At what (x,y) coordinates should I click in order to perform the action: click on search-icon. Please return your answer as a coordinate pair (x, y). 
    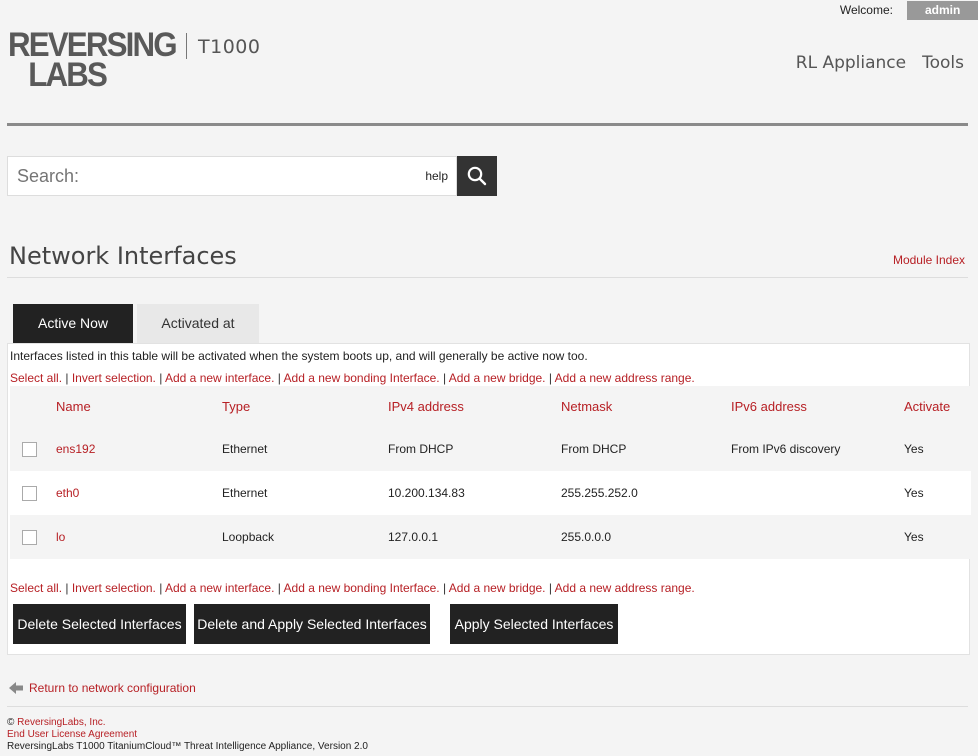
    Looking at the image, I should click on (477, 176).